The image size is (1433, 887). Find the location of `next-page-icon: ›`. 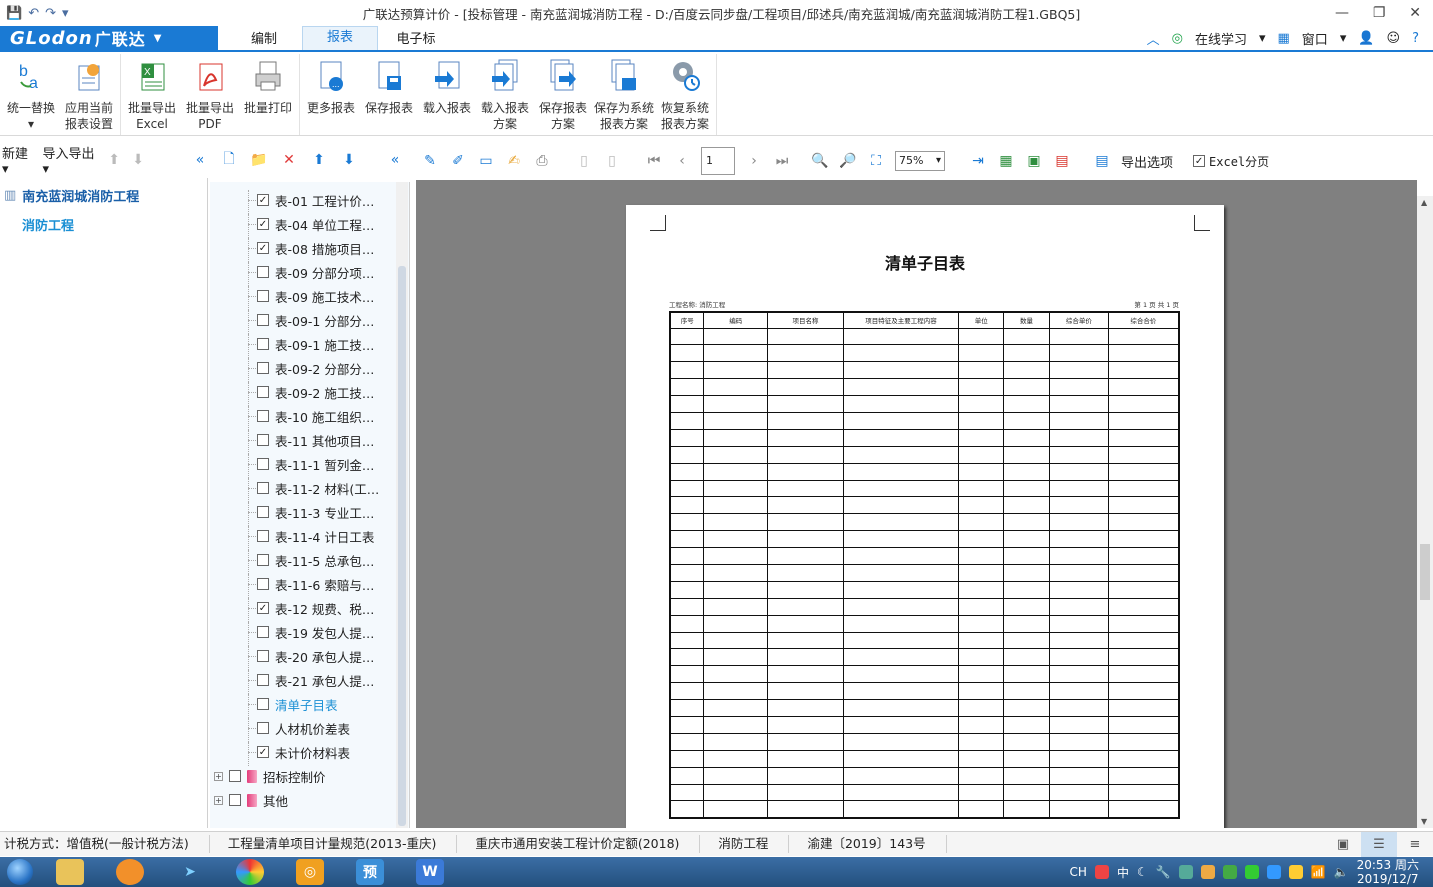

next-page-icon: › is located at coordinates (754, 161).